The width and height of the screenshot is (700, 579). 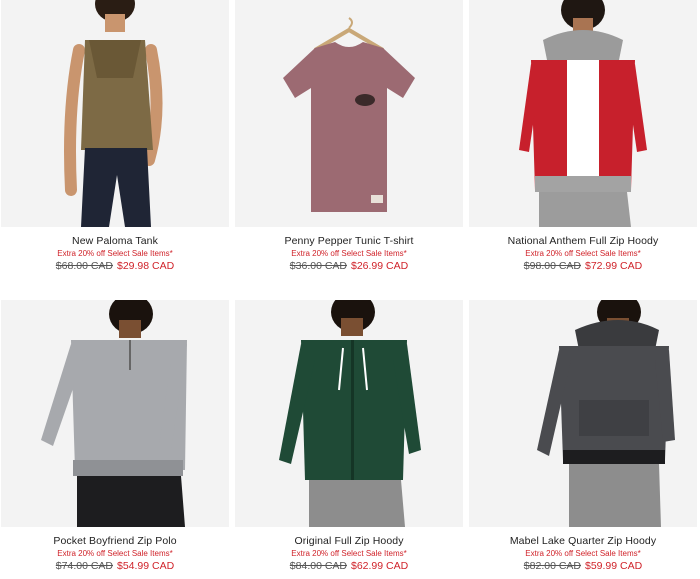 What do you see at coordinates (318, 266) in the screenshot?
I see `original-price: $36.00 CAD` at bounding box center [318, 266].